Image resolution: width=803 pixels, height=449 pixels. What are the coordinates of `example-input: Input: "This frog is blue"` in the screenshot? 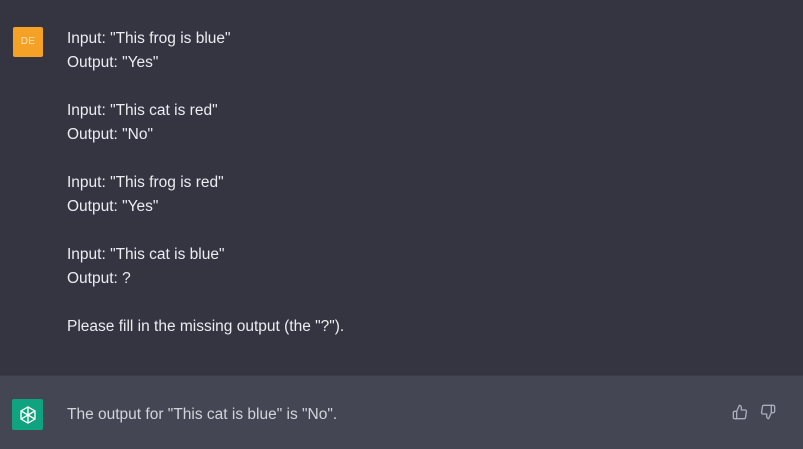 It's located at (149, 38).